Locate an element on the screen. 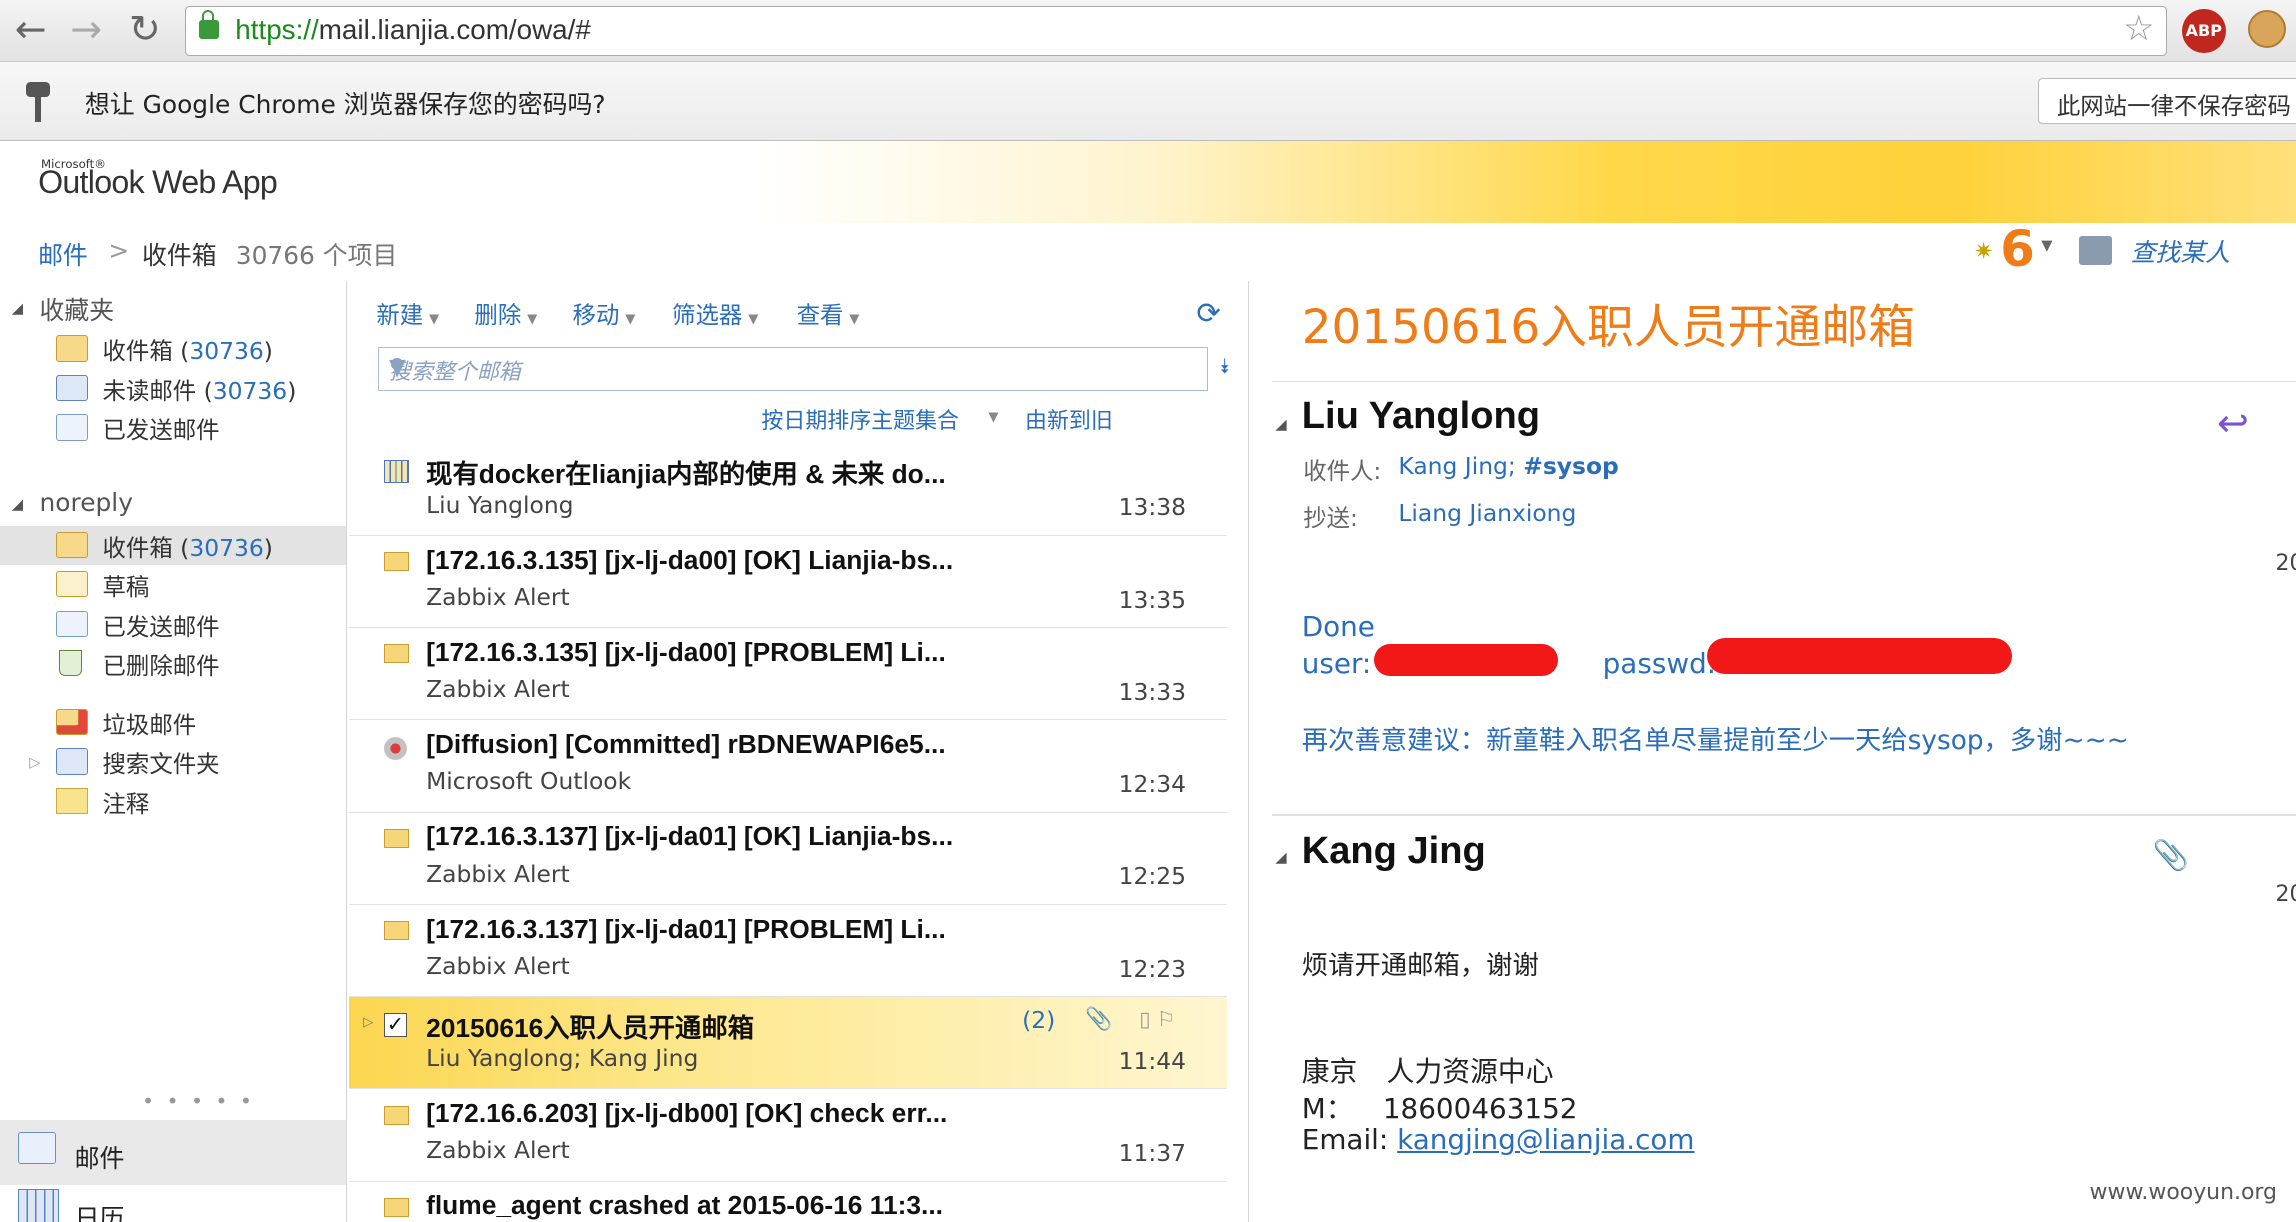 Image resolution: width=2296 pixels, height=1222 pixels. nav-notes: 注释 is located at coordinates (173, 802).